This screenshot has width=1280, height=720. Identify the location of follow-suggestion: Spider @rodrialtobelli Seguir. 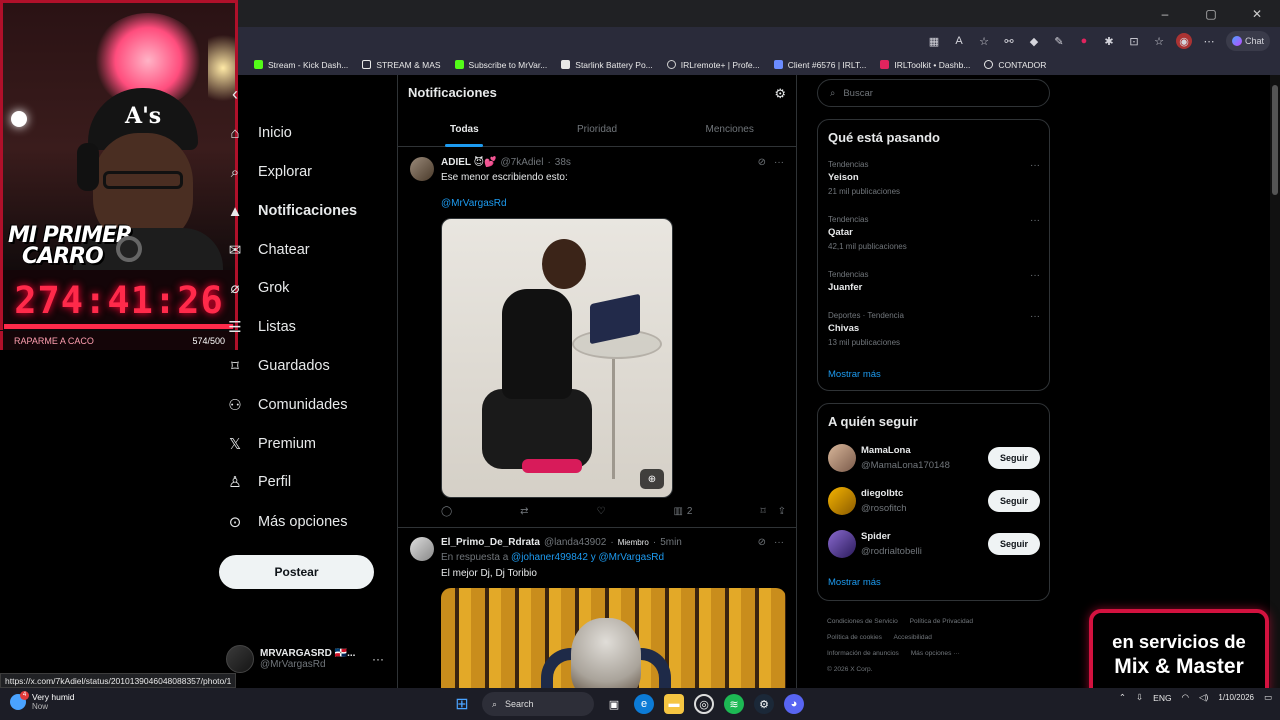
(934, 545).